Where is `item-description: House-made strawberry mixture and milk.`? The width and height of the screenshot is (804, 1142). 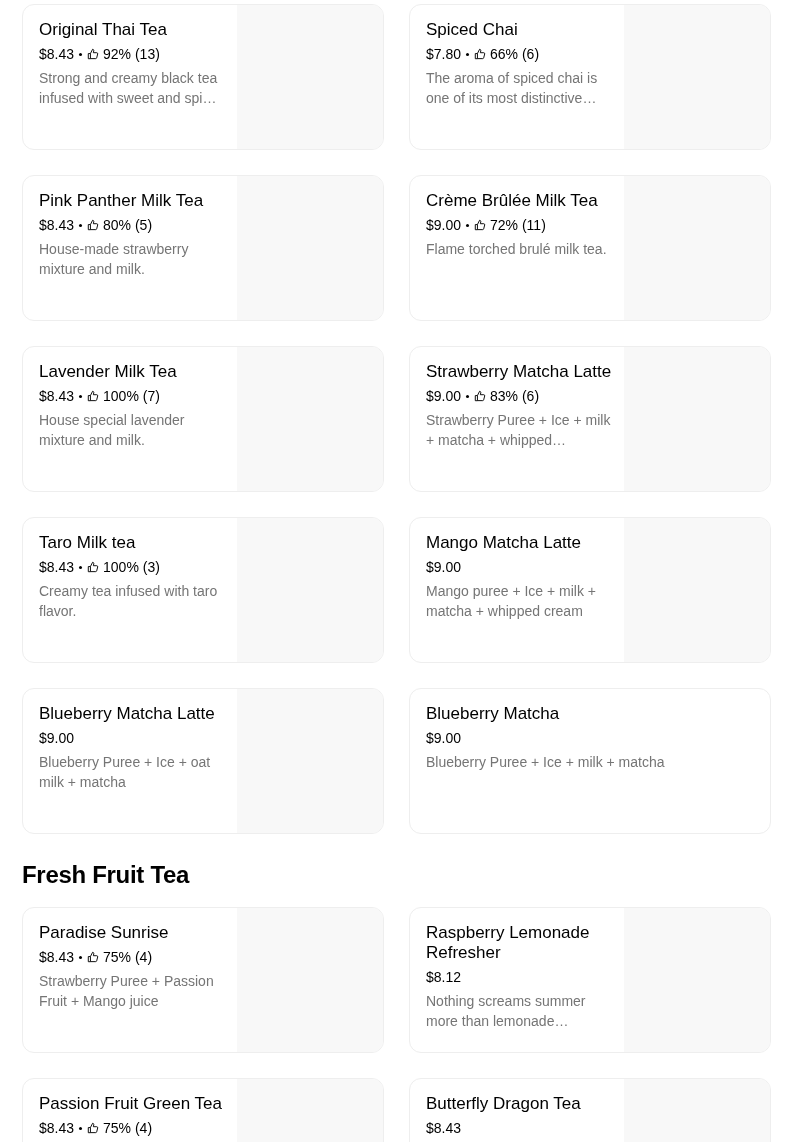
item-description: House-made strawberry mixture and milk. is located at coordinates (114, 259).